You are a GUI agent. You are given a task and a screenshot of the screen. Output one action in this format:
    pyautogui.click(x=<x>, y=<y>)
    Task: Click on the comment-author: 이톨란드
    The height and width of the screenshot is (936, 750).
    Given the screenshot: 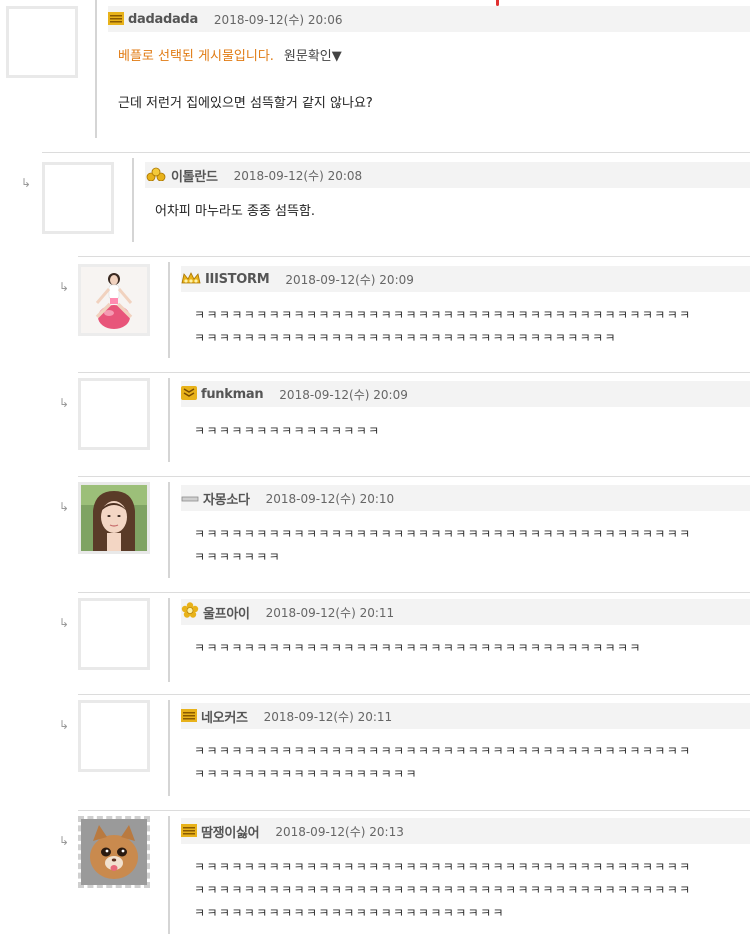 What is the action you would take?
    pyautogui.click(x=194, y=175)
    